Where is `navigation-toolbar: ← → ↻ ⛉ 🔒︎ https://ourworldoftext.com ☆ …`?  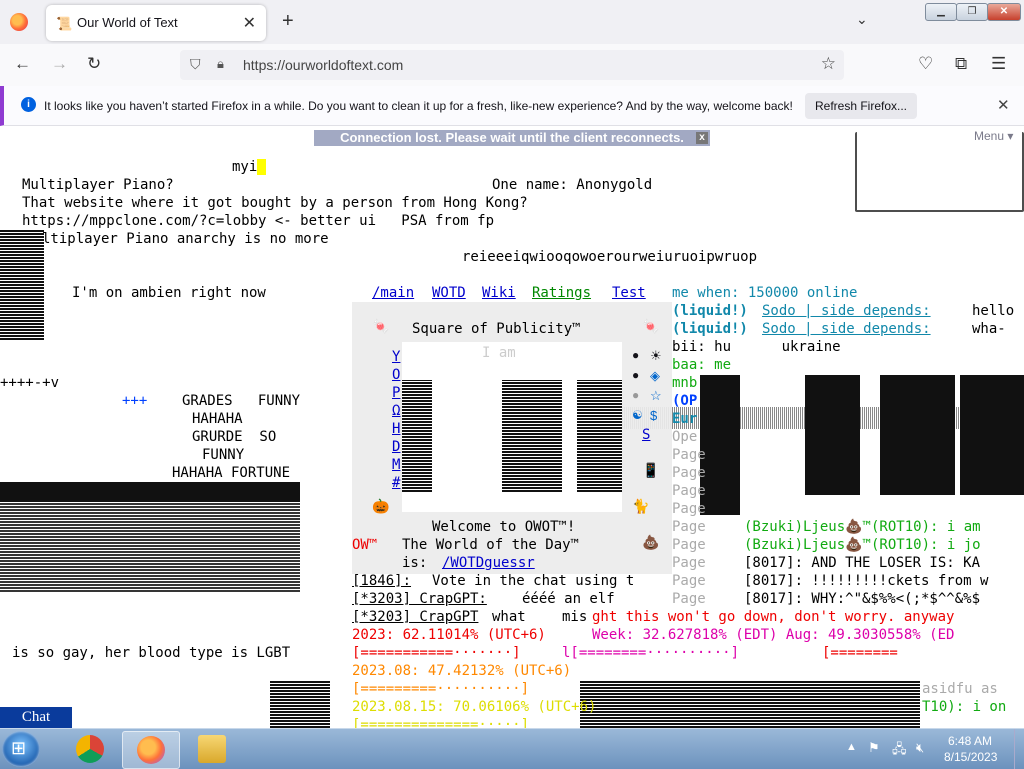
navigation-toolbar: ← → ↻ ⛉ 🔒︎ https://ourworldoftext.com ☆ … is located at coordinates (512, 65).